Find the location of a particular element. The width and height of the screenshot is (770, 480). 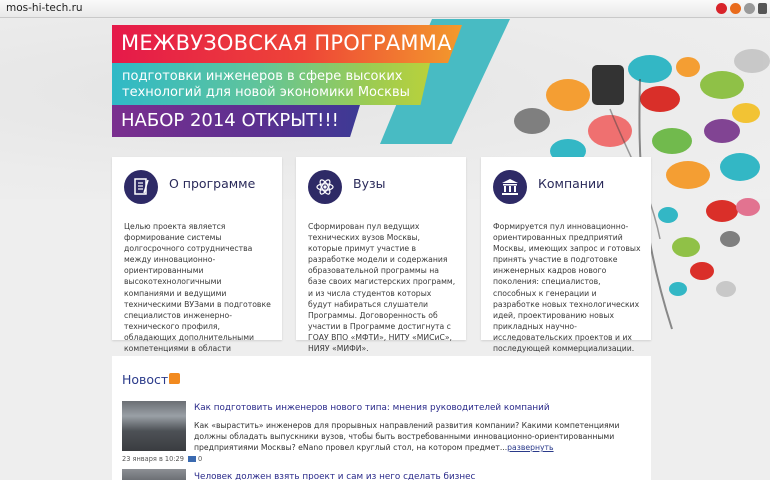

banner-title-text: МЕЖВУЗОВСКАЯ ПРОГРАММА is located at coordinates (286, 43).